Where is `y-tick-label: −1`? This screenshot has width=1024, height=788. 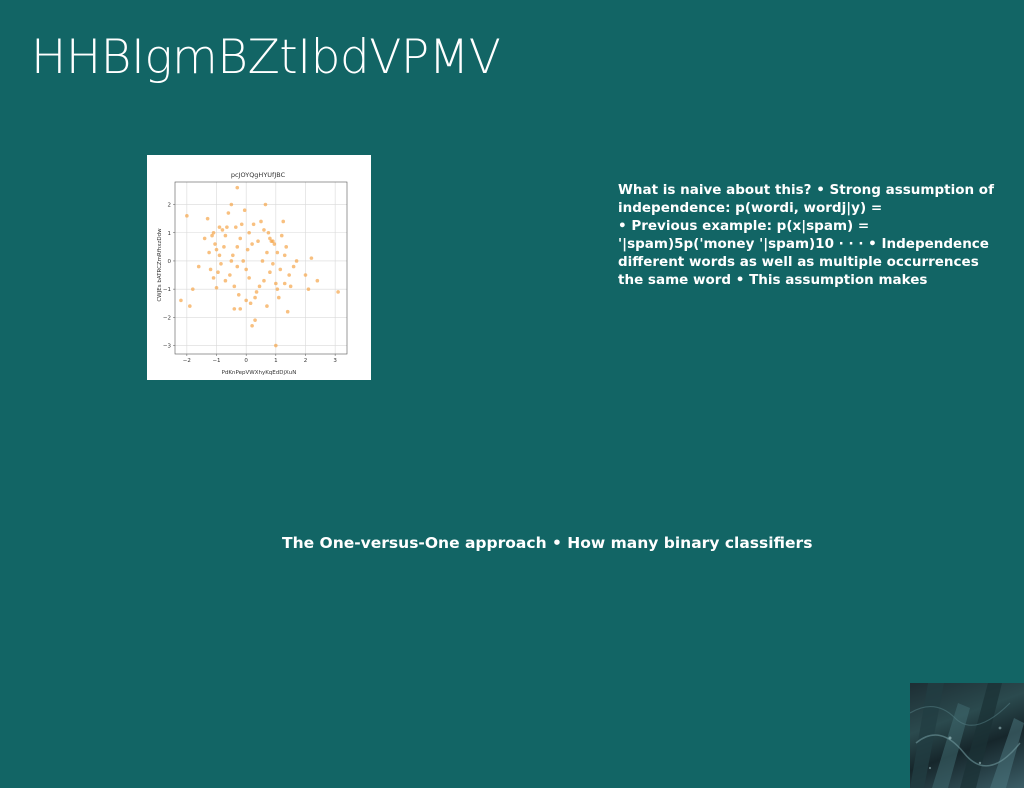
y-tick-label: −1 is located at coordinates (167, 290).